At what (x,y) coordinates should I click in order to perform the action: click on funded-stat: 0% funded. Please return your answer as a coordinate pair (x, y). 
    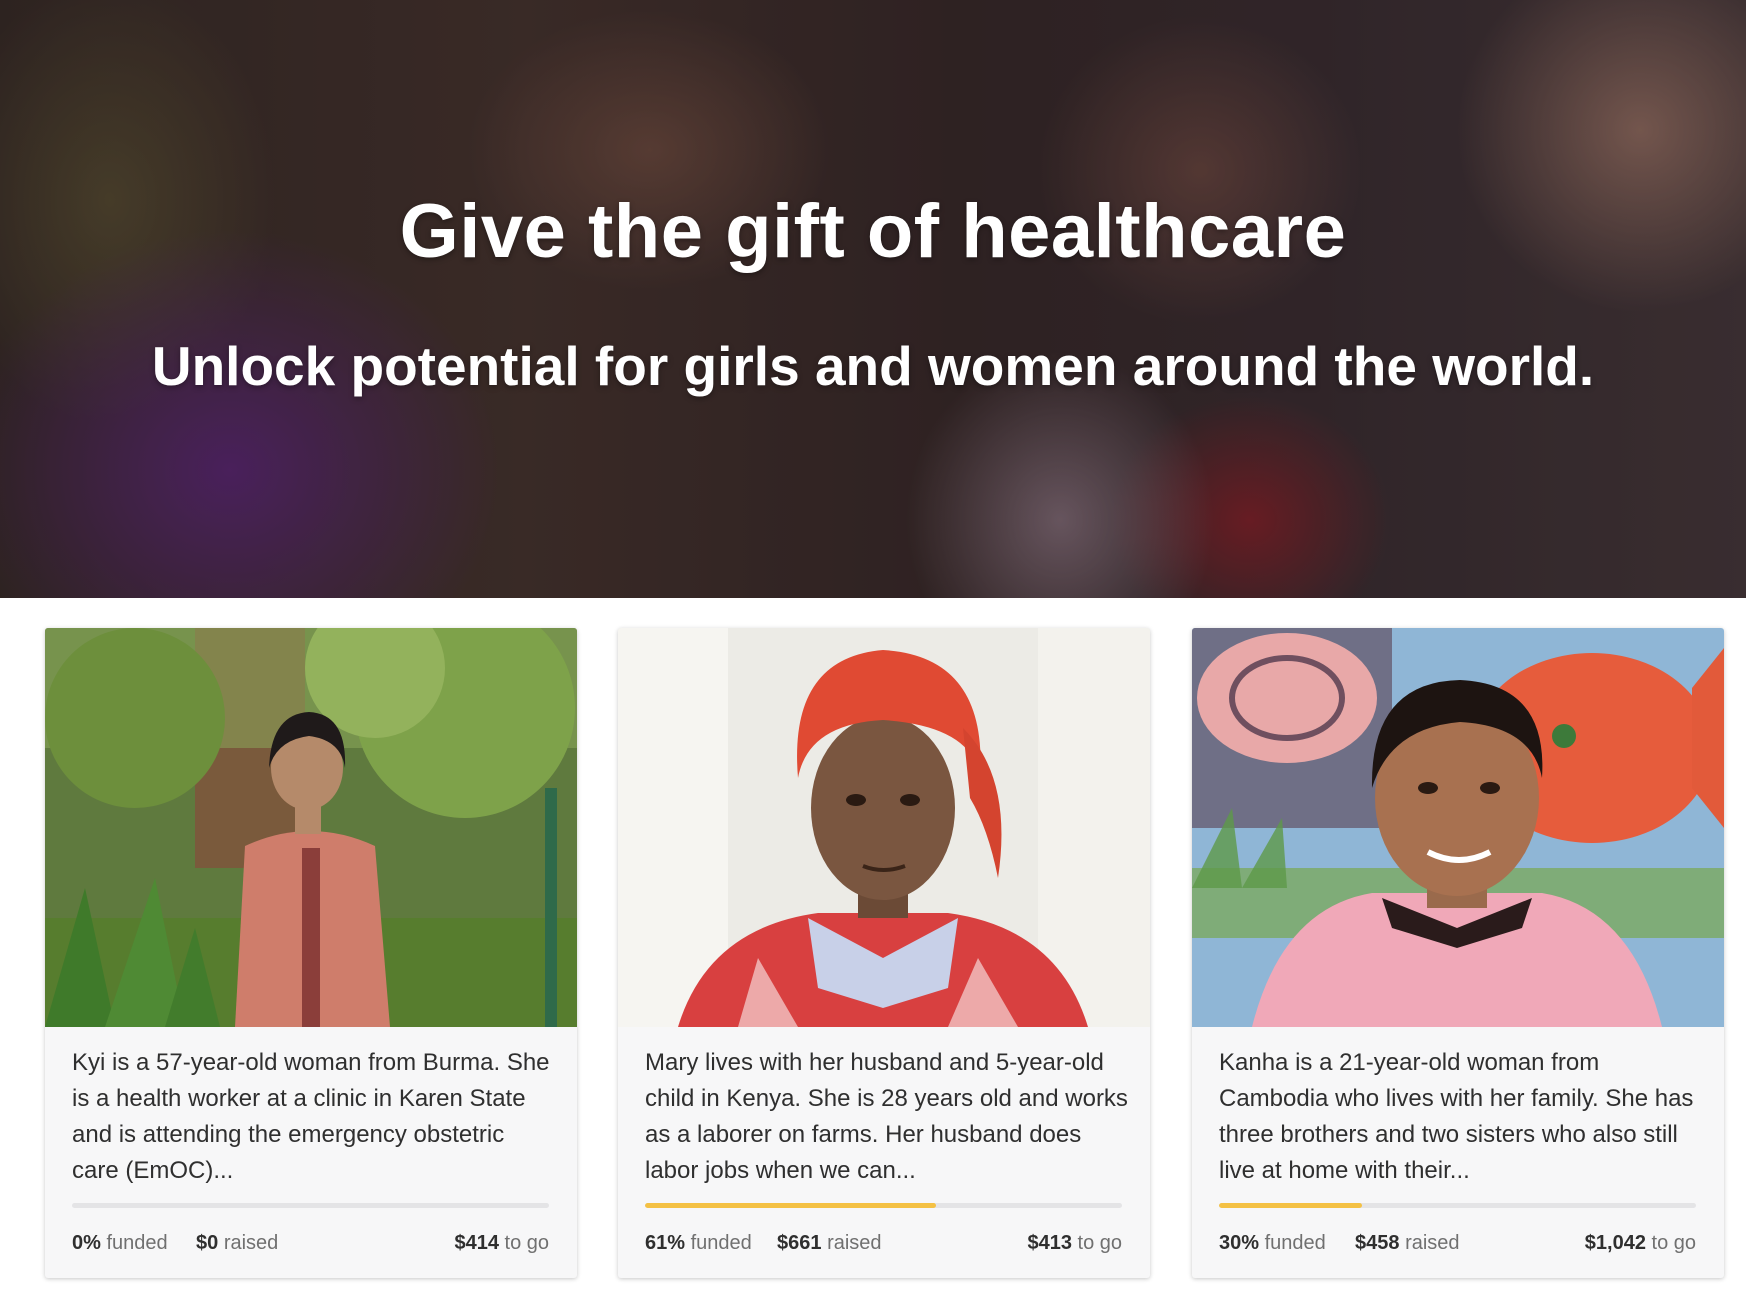
    Looking at the image, I should click on (120, 1243).